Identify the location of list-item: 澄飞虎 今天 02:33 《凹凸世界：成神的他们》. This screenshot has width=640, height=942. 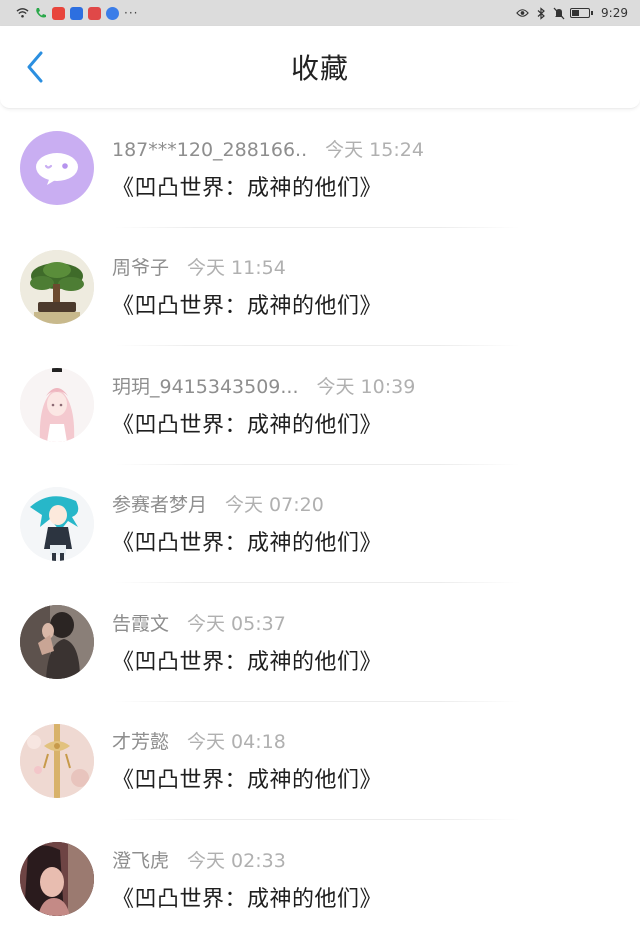
(320, 879).